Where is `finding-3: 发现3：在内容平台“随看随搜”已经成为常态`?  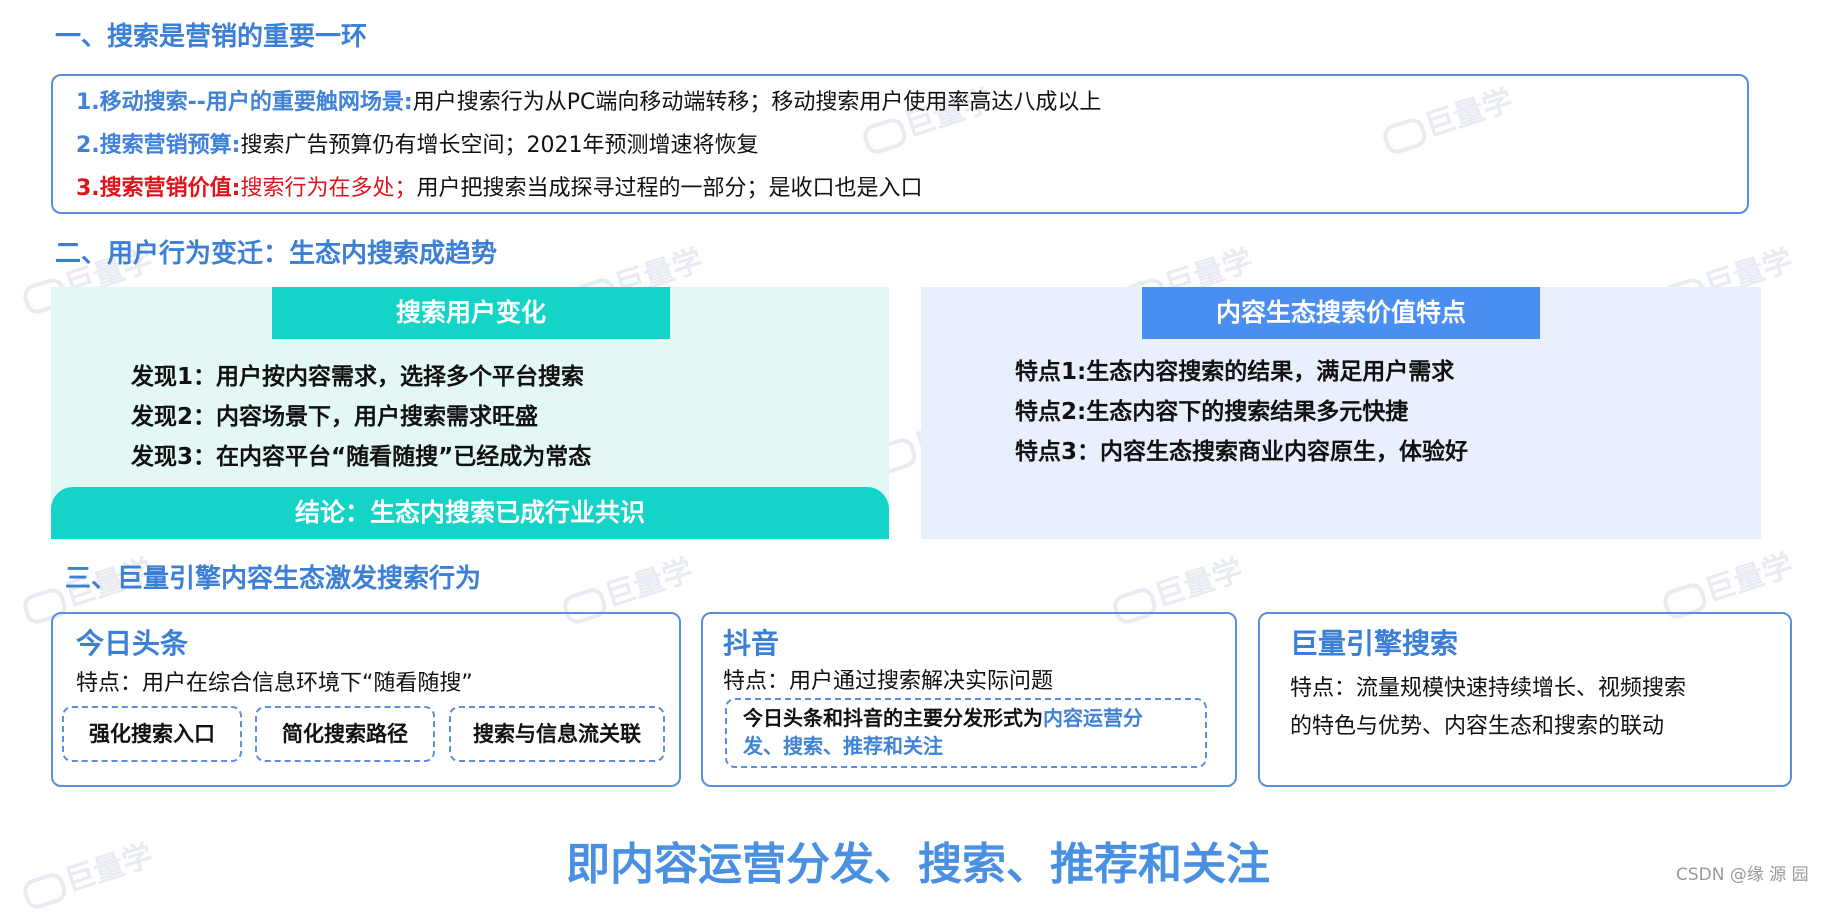 finding-3: 发现3：在内容平台“随看随搜”已经成为常态 is located at coordinates (361, 457).